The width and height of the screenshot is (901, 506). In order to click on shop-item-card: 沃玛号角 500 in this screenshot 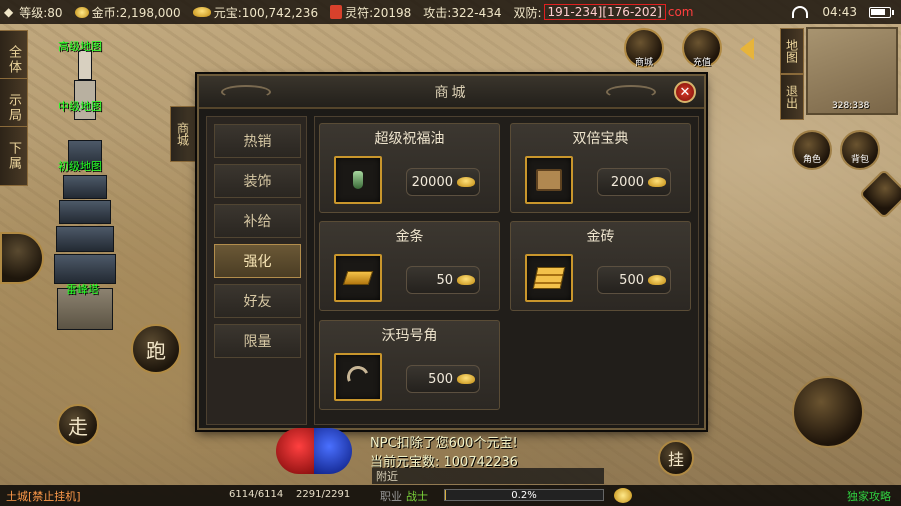, I will do `click(409, 365)`.